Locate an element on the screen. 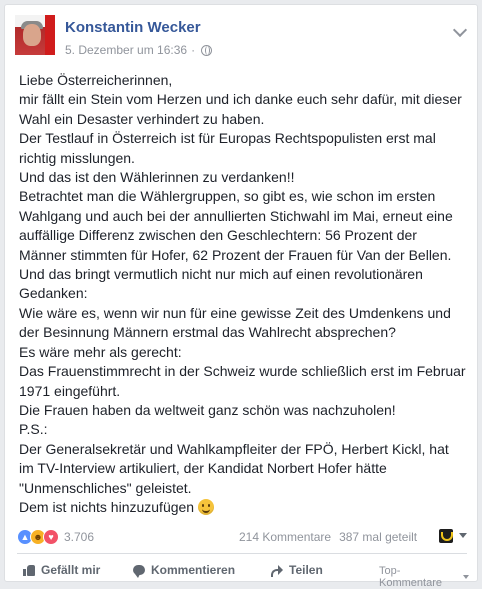 The width and height of the screenshot is (482, 589). caret-down-icon is located at coordinates (463, 535).